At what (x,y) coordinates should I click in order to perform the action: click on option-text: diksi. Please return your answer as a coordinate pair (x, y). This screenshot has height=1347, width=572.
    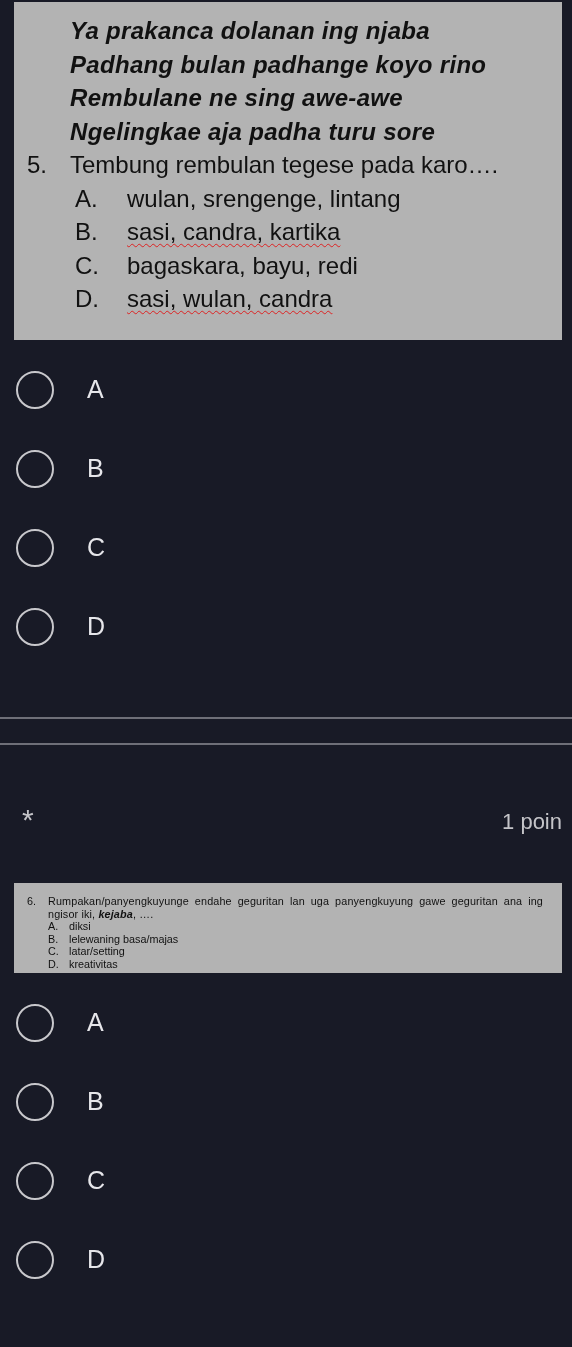
    Looking at the image, I should click on (80, 926).